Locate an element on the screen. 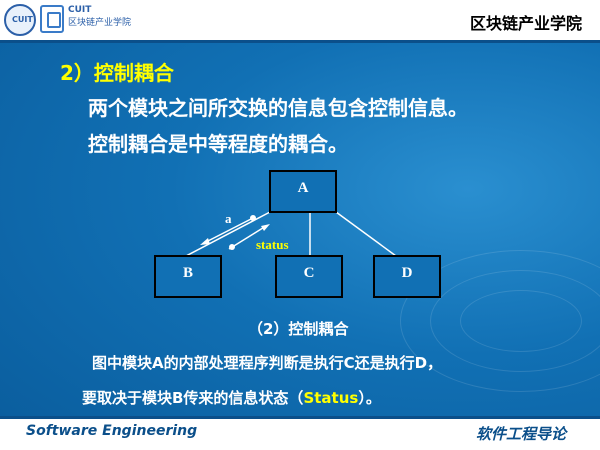 This screenshot has height=450, width=600. module-d-label: D is located at coordinates (407, 273).